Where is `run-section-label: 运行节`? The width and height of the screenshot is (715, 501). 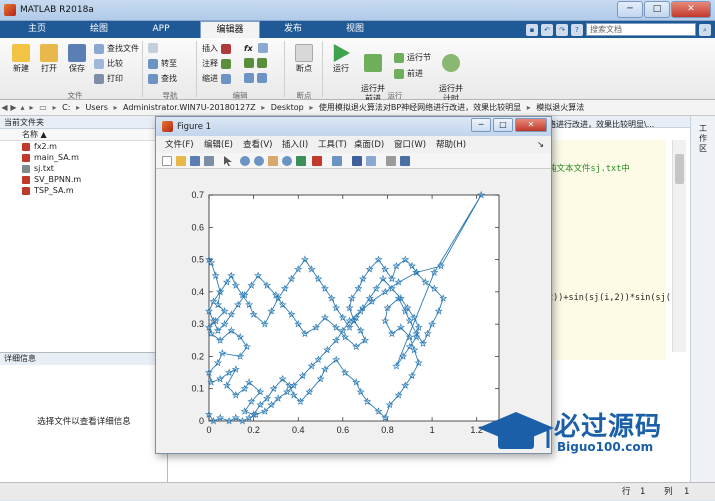
run-section-label: 运行节 is located at coordinates (419, 57).